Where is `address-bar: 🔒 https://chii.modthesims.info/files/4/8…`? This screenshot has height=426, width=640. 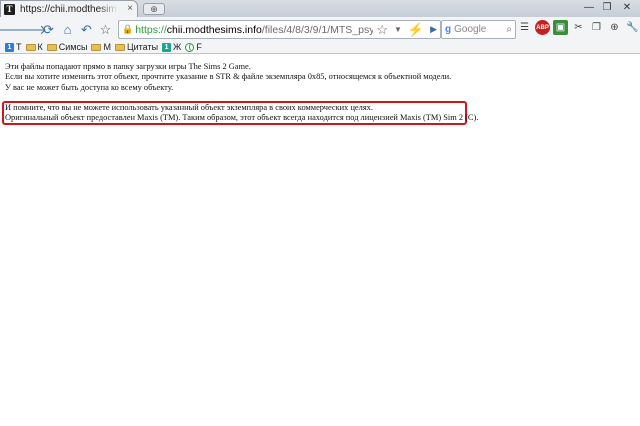 address-bar: 🔒 https://chii.modthesims.info/files/4/8… is located at coordinates (279, 29).